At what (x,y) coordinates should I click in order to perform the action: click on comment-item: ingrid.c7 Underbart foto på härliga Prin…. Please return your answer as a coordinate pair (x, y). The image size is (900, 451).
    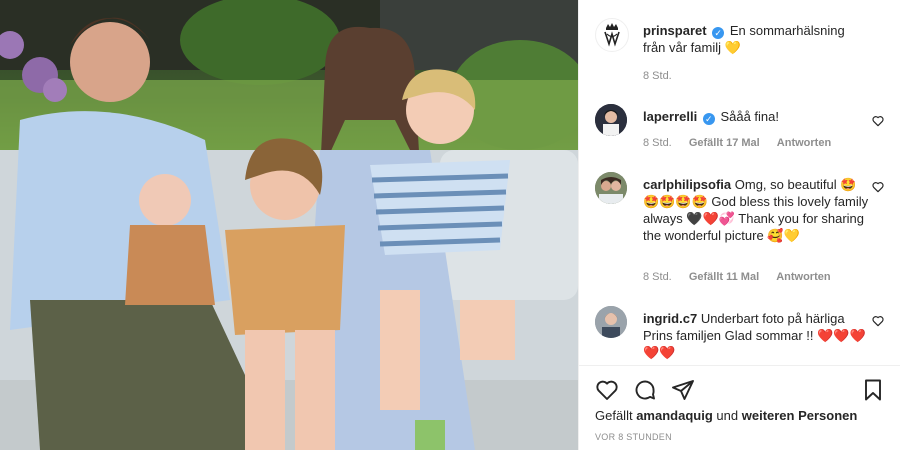
    Looking at the image, I should click on (740, 335).